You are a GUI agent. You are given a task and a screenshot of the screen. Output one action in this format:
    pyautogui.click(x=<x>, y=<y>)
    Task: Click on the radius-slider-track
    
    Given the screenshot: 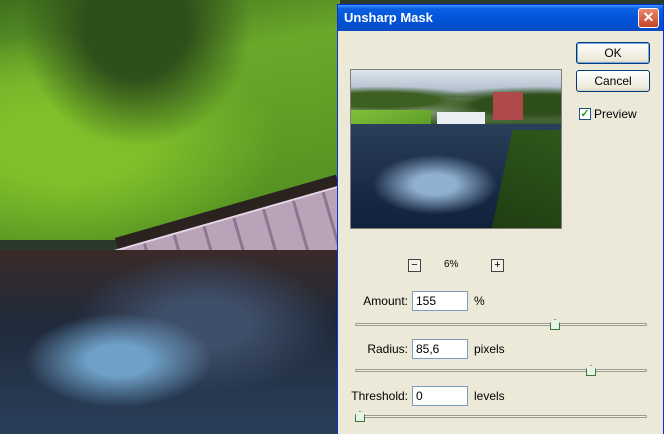 What is the action you would take?
    pyautogui.click(x=501, y=370)
    